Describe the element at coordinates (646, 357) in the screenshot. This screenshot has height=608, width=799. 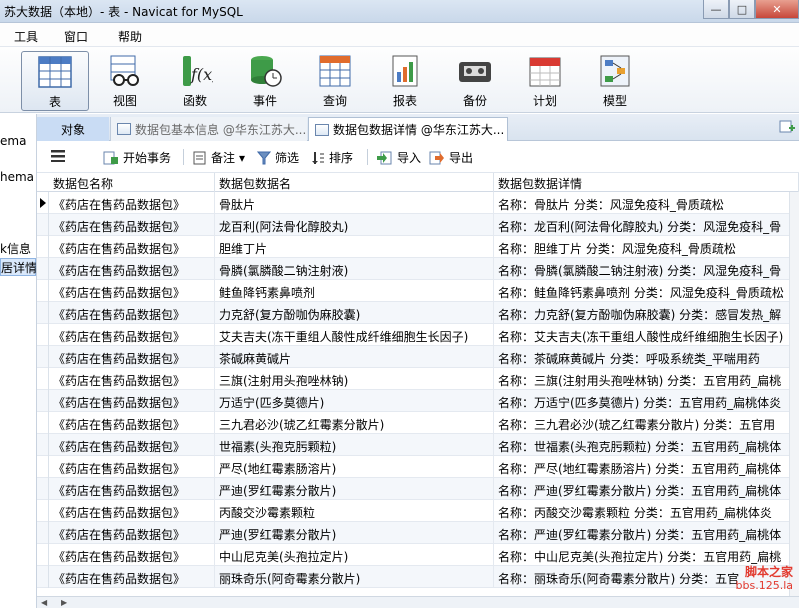
I see `table-cell: 名称：茶碱麻黄碱片 分类：呼吸系统类_平喘用药` at that location.